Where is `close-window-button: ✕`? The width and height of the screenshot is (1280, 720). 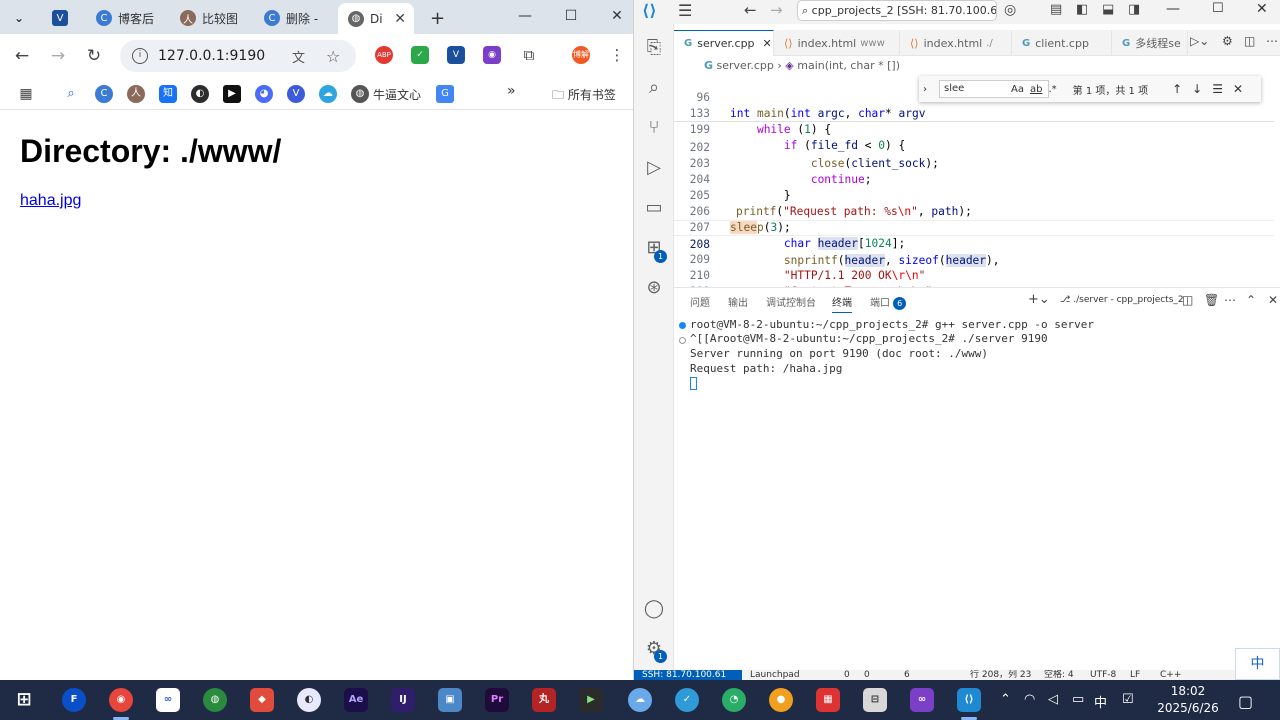
close-window-button: ✕ is located at coordinates (1262, 9).